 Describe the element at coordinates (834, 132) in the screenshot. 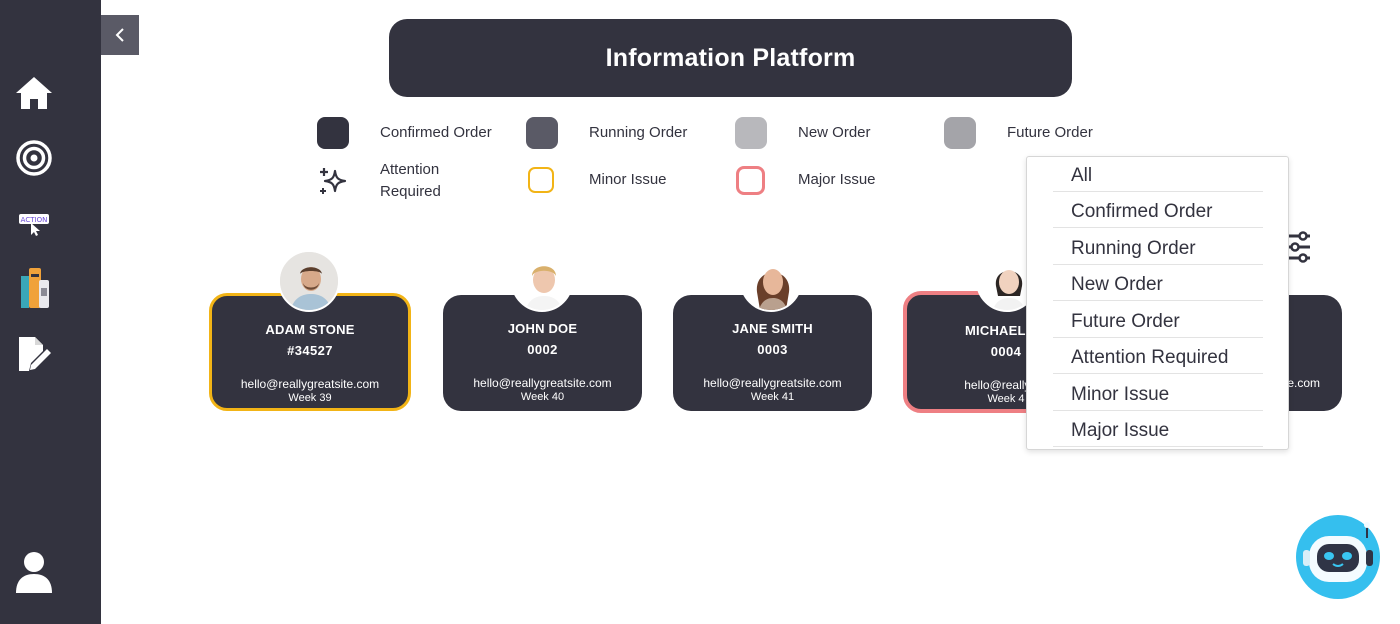

I see `legend-new-label: New Order` at that location.